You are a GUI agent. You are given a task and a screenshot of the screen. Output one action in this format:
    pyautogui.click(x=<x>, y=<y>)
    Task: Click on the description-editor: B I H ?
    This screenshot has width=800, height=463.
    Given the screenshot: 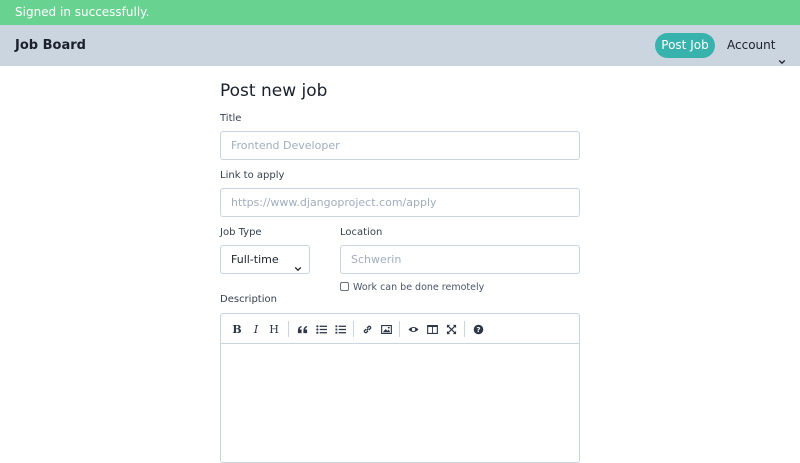 What is the action you would take?
    pyautogui.click(x=400, y=388)
    